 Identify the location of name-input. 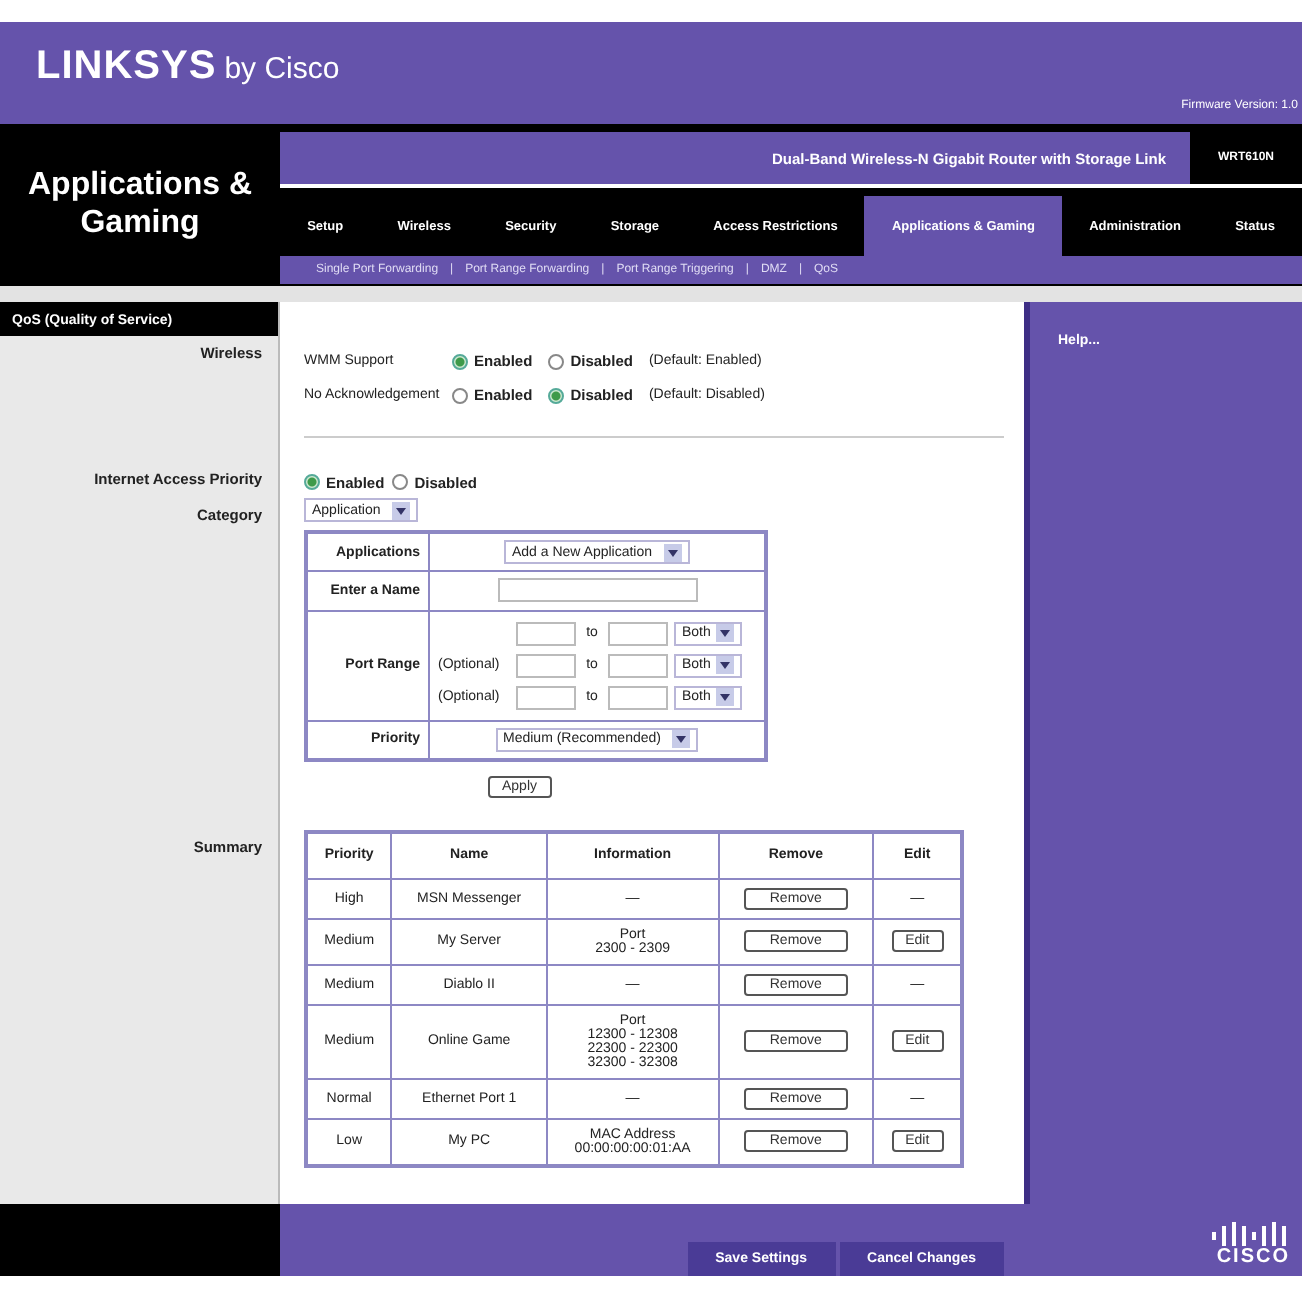
(597, 590).